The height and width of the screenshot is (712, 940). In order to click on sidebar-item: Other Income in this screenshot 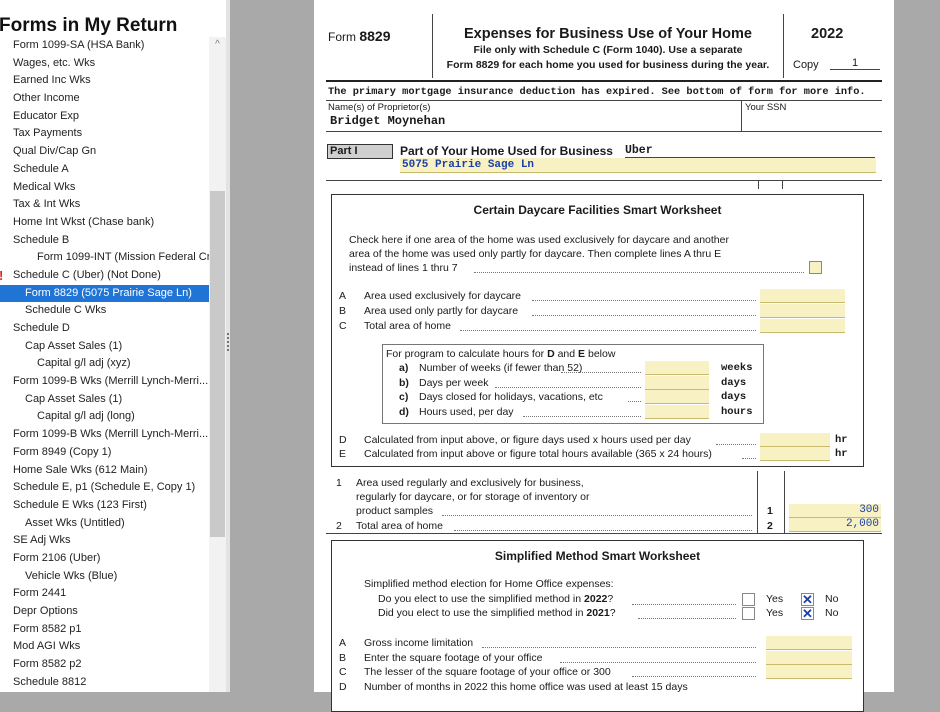, I will do `click(105, 99)`.